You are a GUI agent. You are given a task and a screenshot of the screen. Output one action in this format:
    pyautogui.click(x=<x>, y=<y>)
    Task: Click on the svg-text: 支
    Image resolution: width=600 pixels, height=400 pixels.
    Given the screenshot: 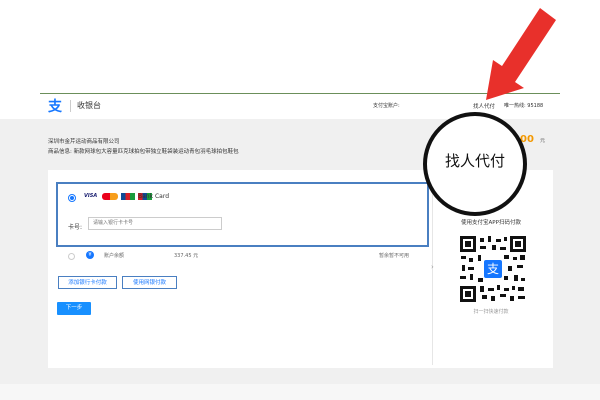 What is the action you would take?
    pyautogui.click(x=493, y=269)
    